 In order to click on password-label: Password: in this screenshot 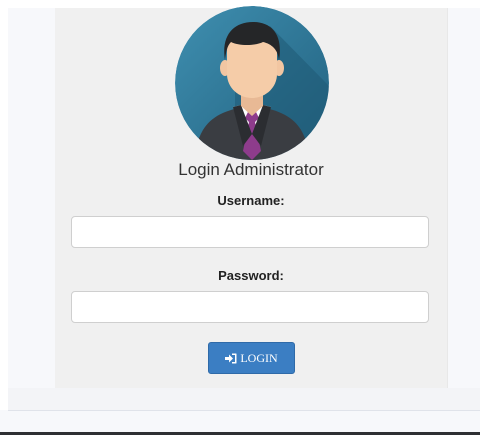, I will do `click(251, 275)`.